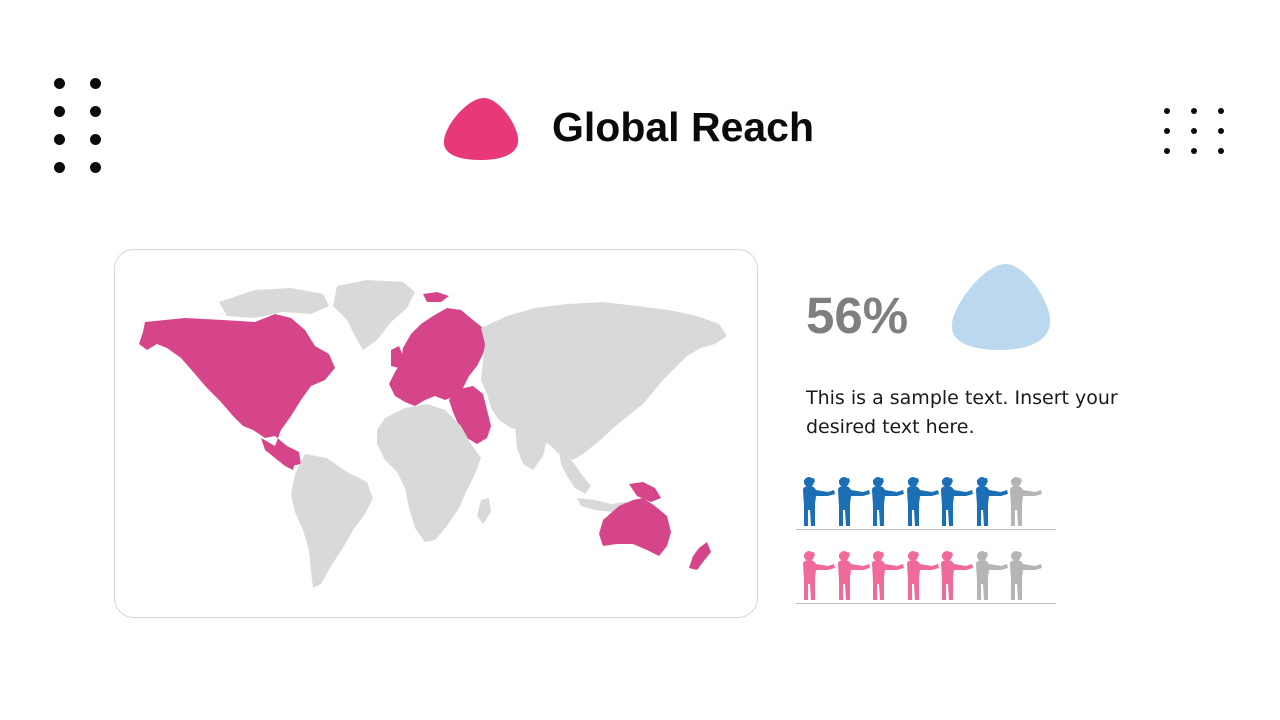 Image resolution: width=1280 pixels, height=720 pixels. I want to click on map-svalbard, so click(436, 297).